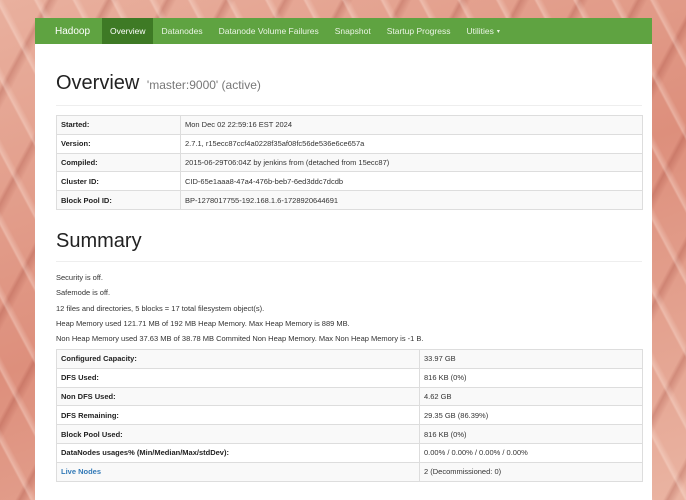 The height and width of the screenshot is (500, 686). Describe the element at coordinates (411, 200) in the screenshot. I see `row-value: BP-1278017755-192.168.1.6-1728920644691` at that location.